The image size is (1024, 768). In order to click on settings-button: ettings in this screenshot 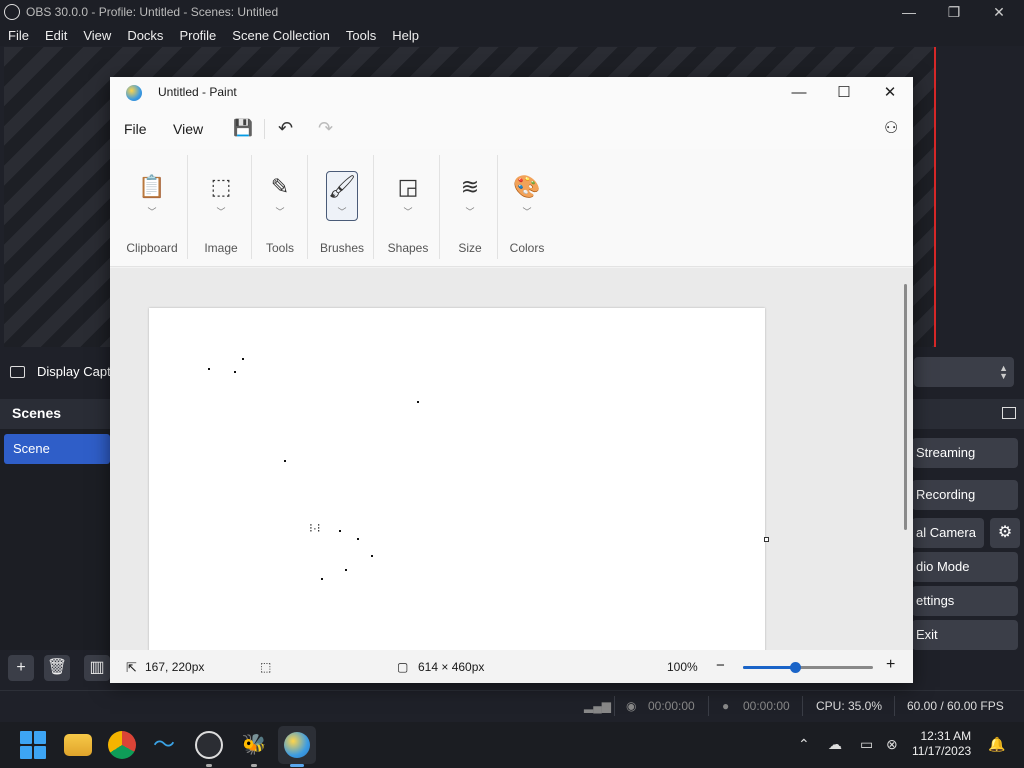, I will do `click(965, 601)`.